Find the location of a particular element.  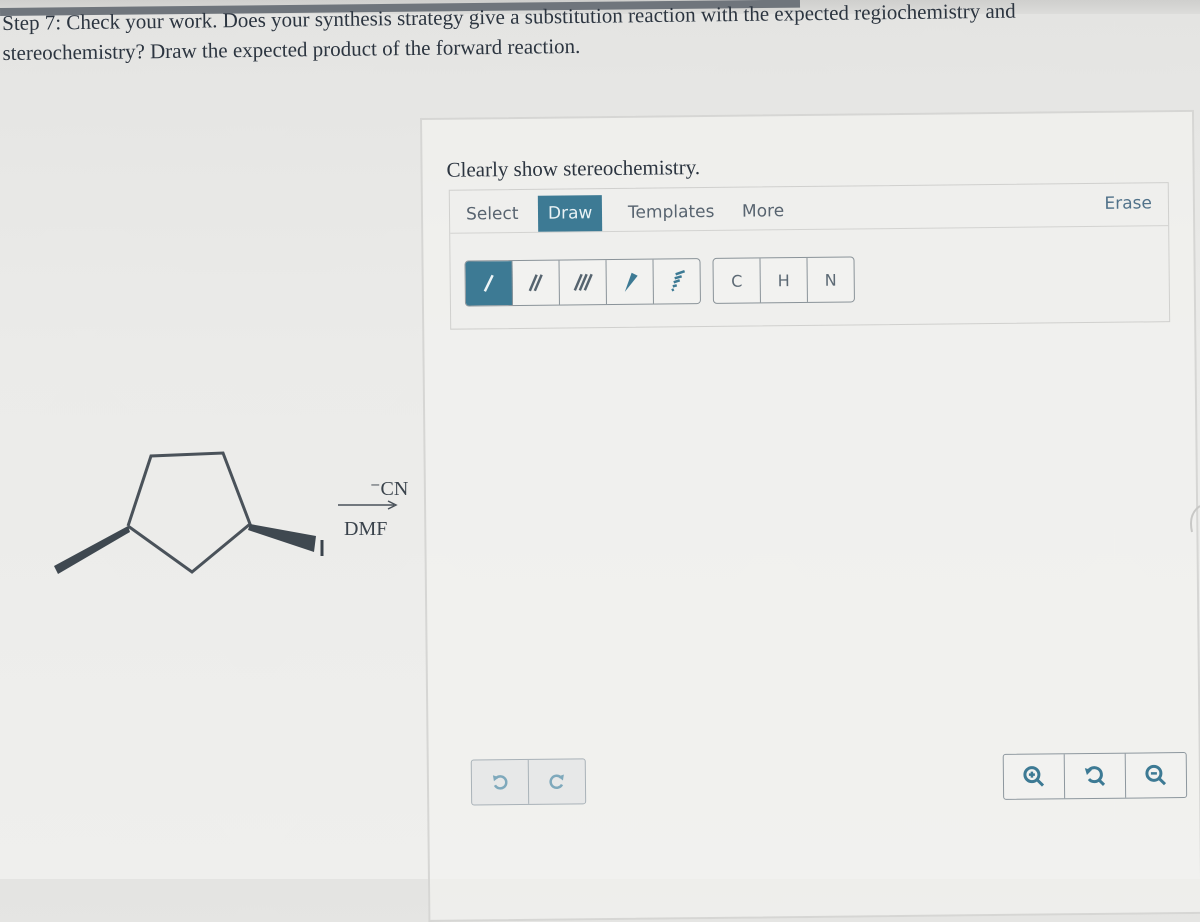

tab-select: Select is located at coordinates (492, 214).